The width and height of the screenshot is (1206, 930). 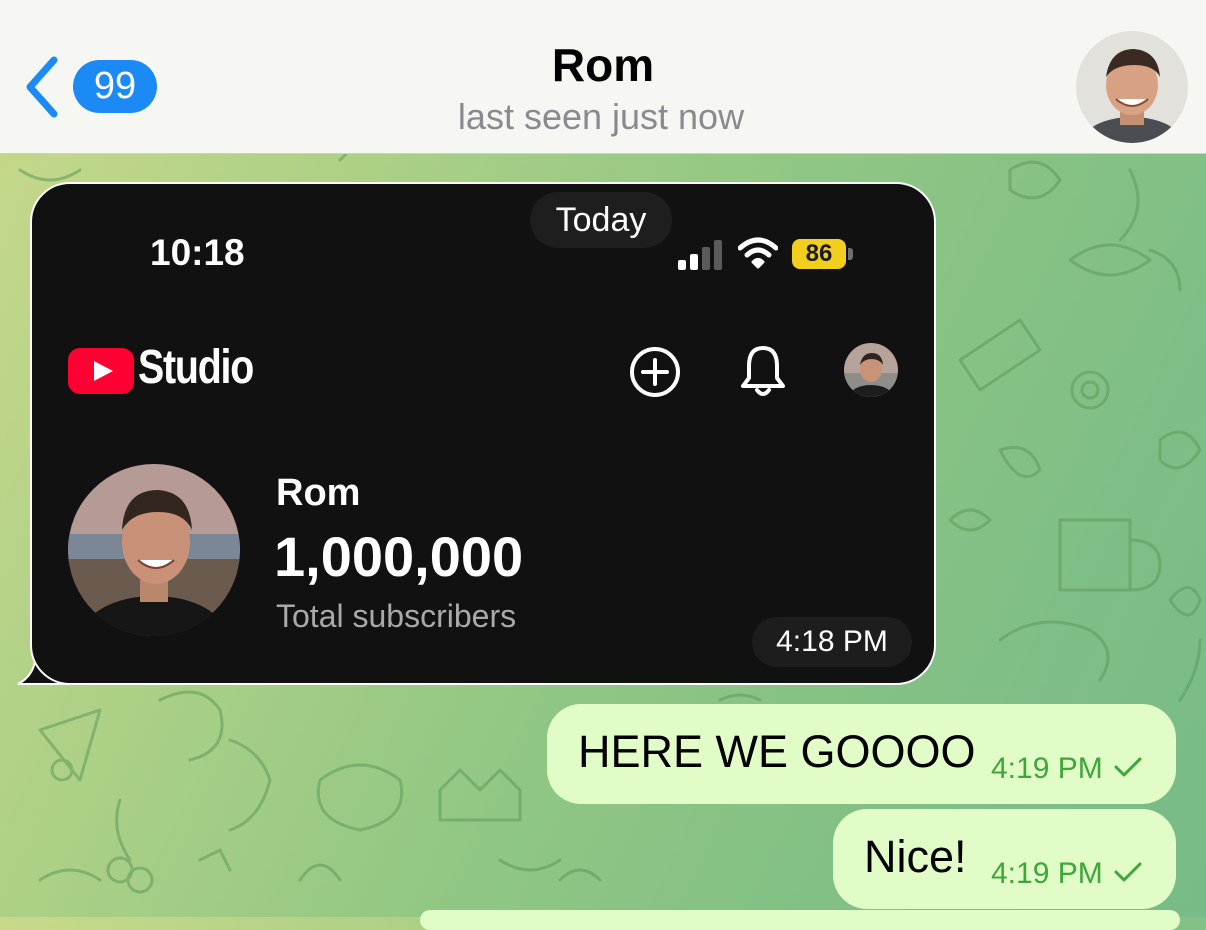 I want to click on back-button: 99, so click(x=93, y=87).